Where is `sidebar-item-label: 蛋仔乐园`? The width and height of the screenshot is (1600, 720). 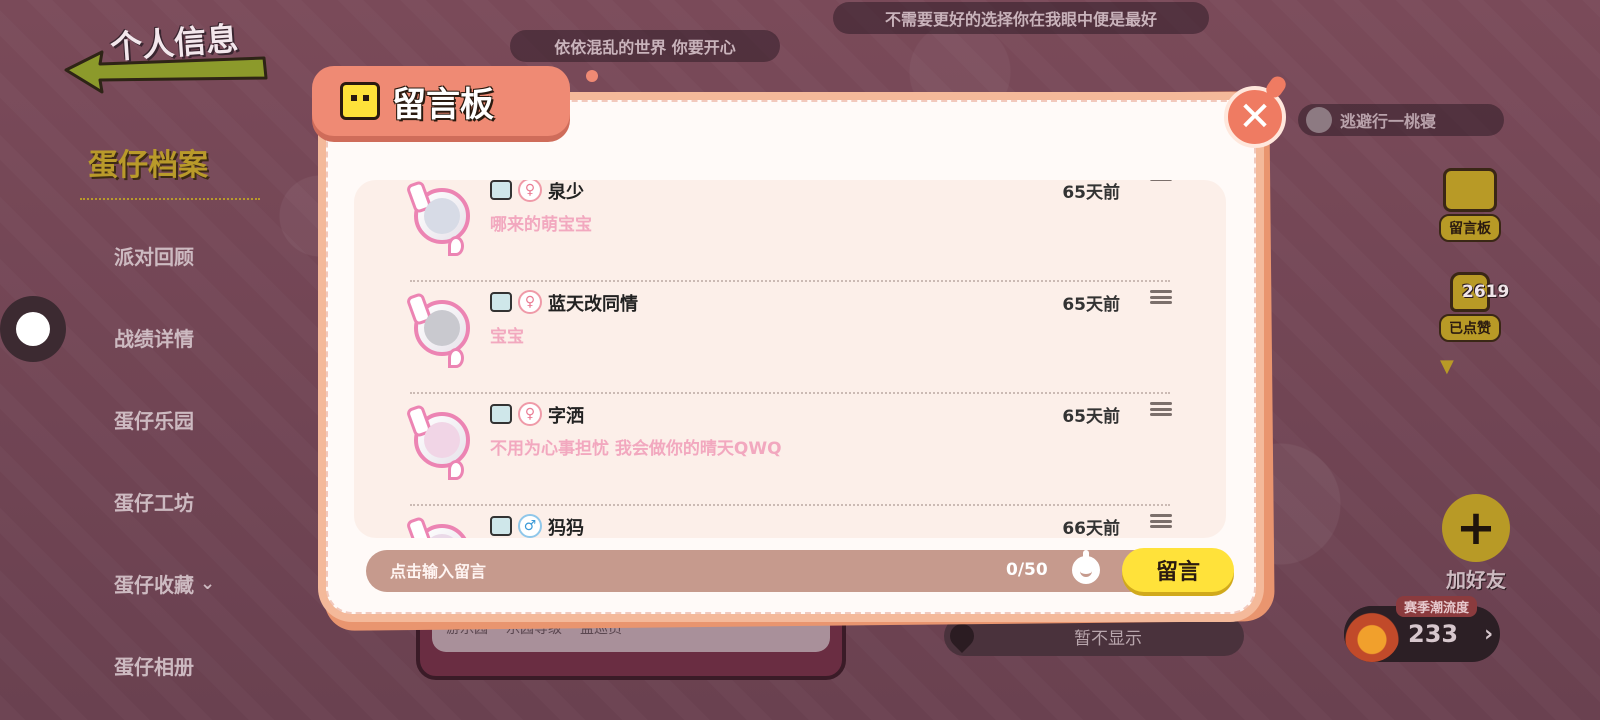 sidebar-item-label: 蛋仔乐园 is located at coordinates (154, 420).